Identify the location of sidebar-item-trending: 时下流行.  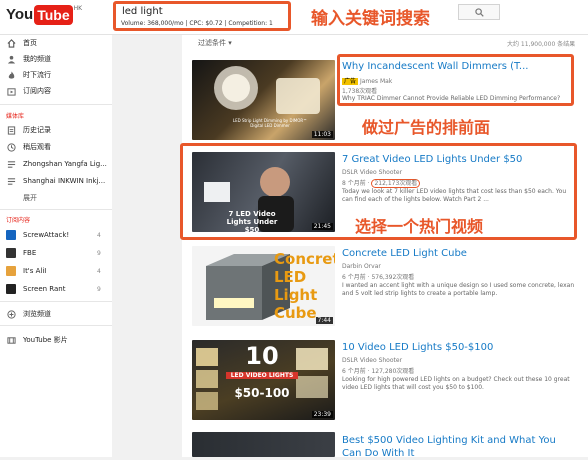
(28, 75).